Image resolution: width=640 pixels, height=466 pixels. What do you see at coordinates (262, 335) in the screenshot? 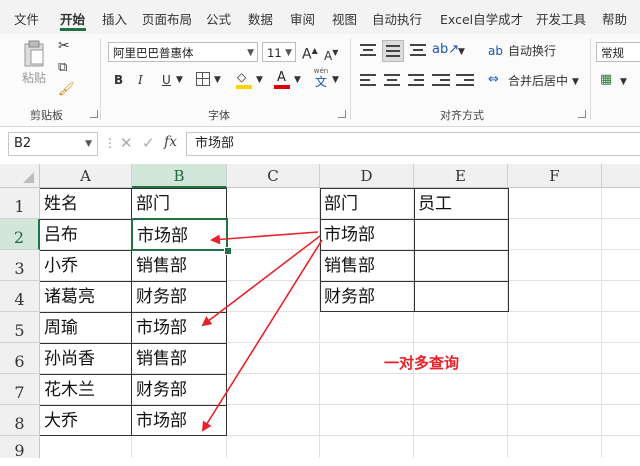
I see `arrow-to-b8` at bounding box center [262, 335].